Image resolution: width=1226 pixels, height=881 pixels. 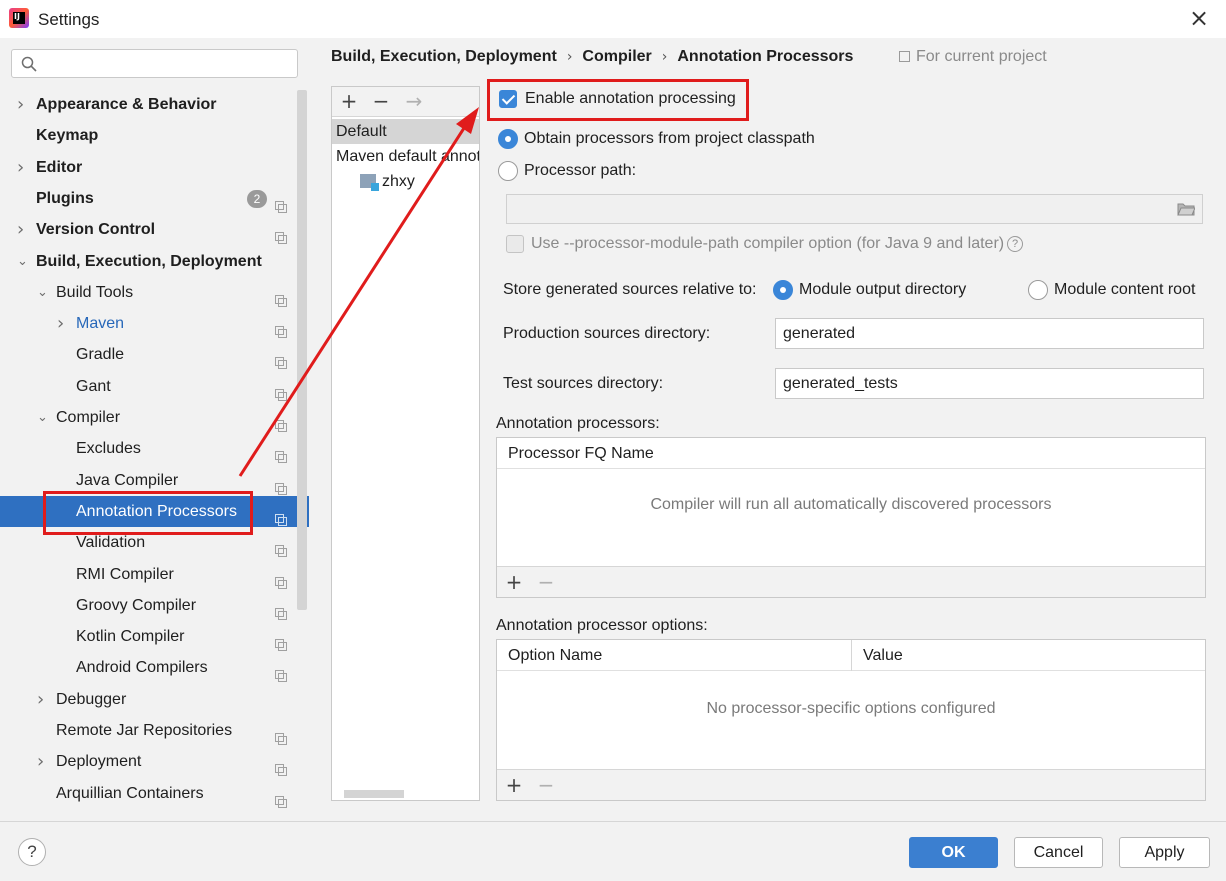 What do you see at coordinates (154, 261) in the screenshot?
I see `sidebar-item: ⌄ Build, Execution, Deployment` at bounding box center [154, 261].